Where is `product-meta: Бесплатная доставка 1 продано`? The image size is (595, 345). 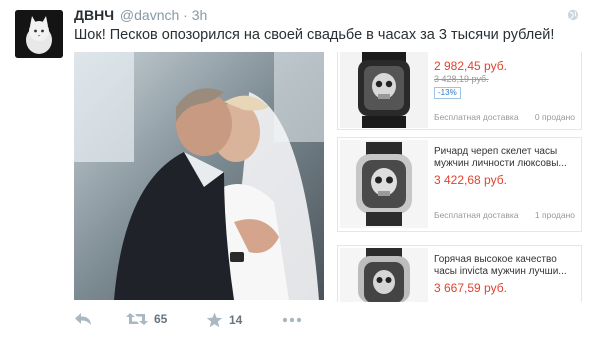
product-meta: Бесплатная доставка 1 продано is located at coordinates (504, 215).